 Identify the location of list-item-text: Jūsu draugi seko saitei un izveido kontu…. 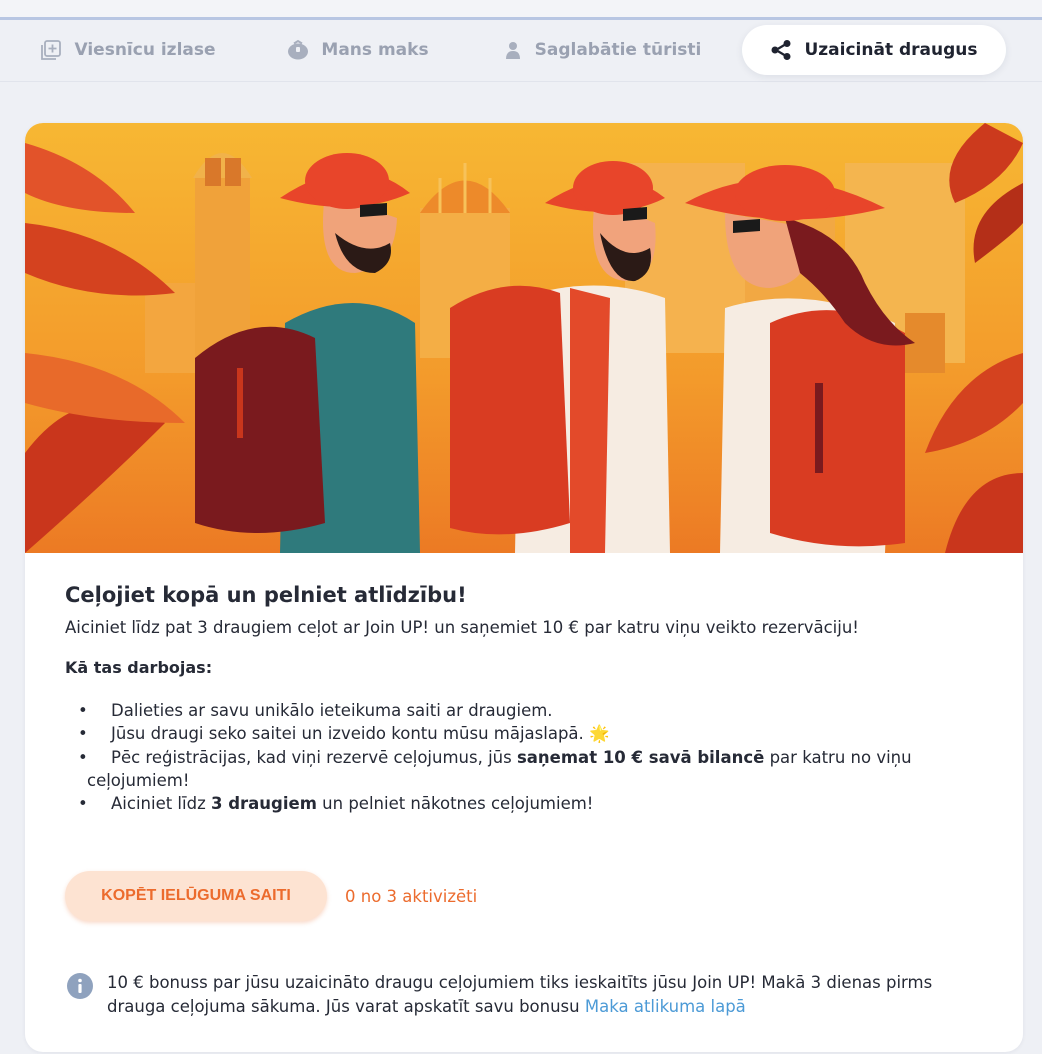
(347, 734).